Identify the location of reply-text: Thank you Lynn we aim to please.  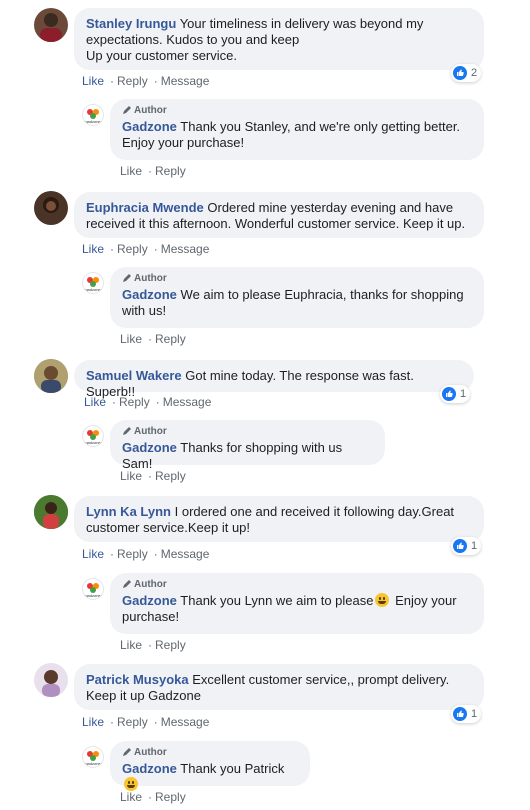
(277, 600).